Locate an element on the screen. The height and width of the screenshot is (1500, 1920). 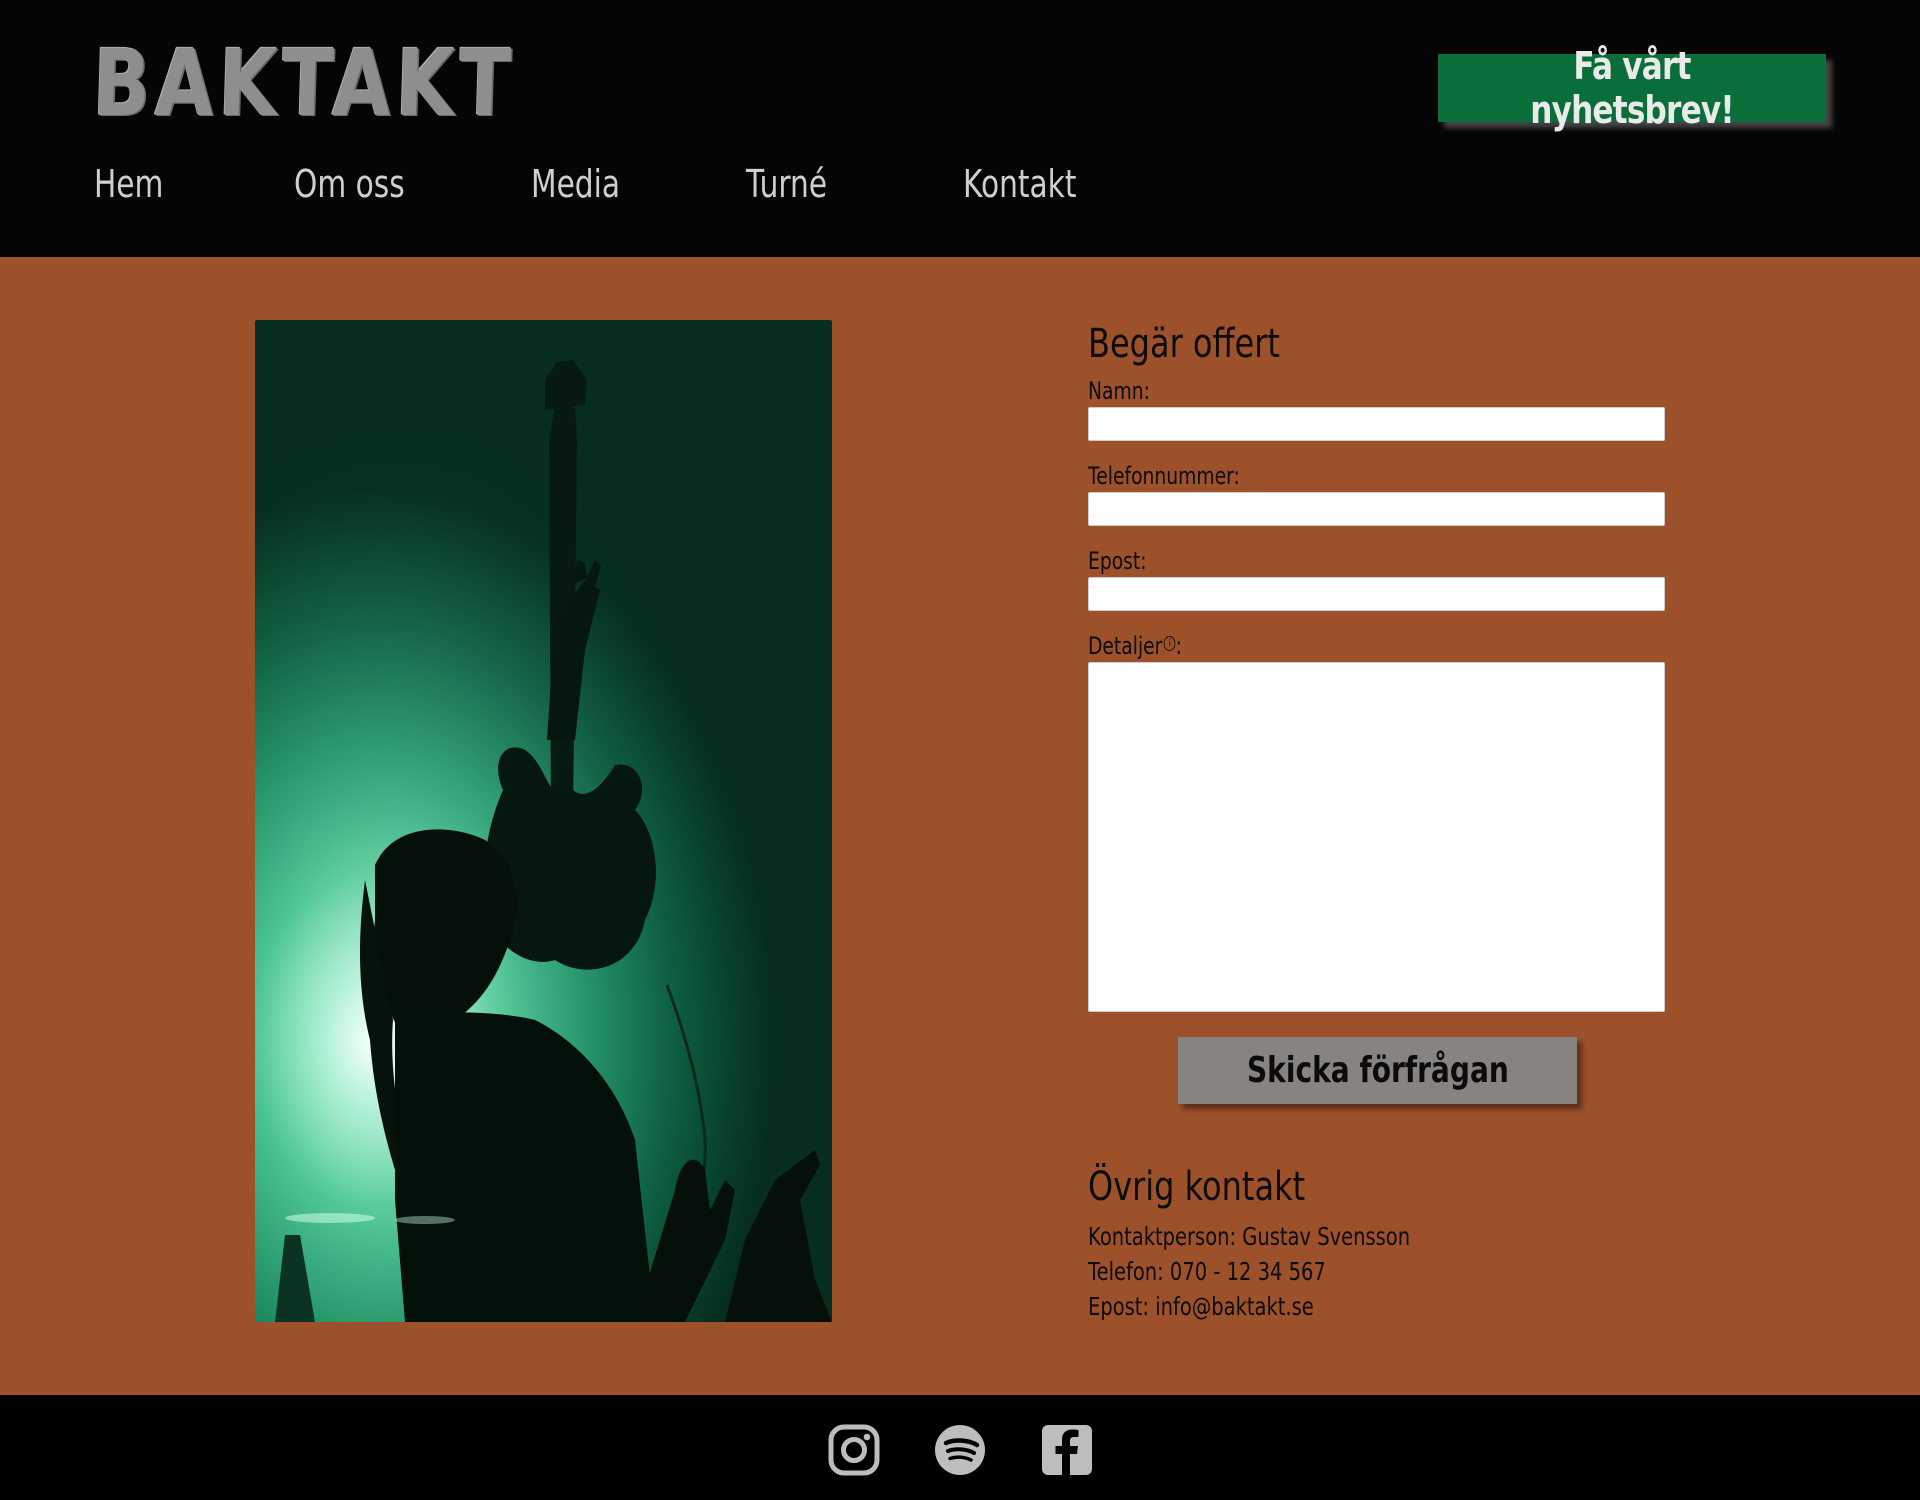
contact-email: Epost: info@baktakt.se is located at coordinates (1201, 1306).